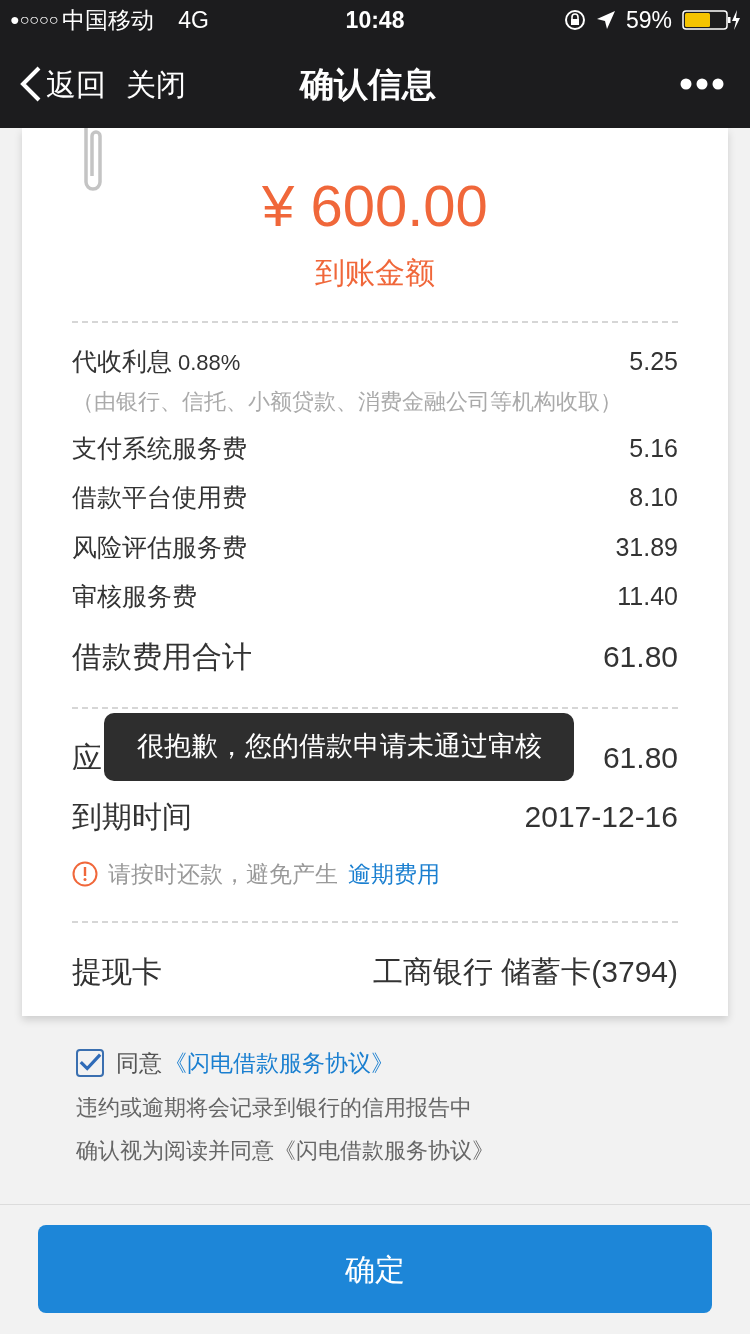 This screenshot has width=750, height=1334. Describe the element at coordinates (574, 20) in the screenshot. I see `rotation-lock-icon` at that location.